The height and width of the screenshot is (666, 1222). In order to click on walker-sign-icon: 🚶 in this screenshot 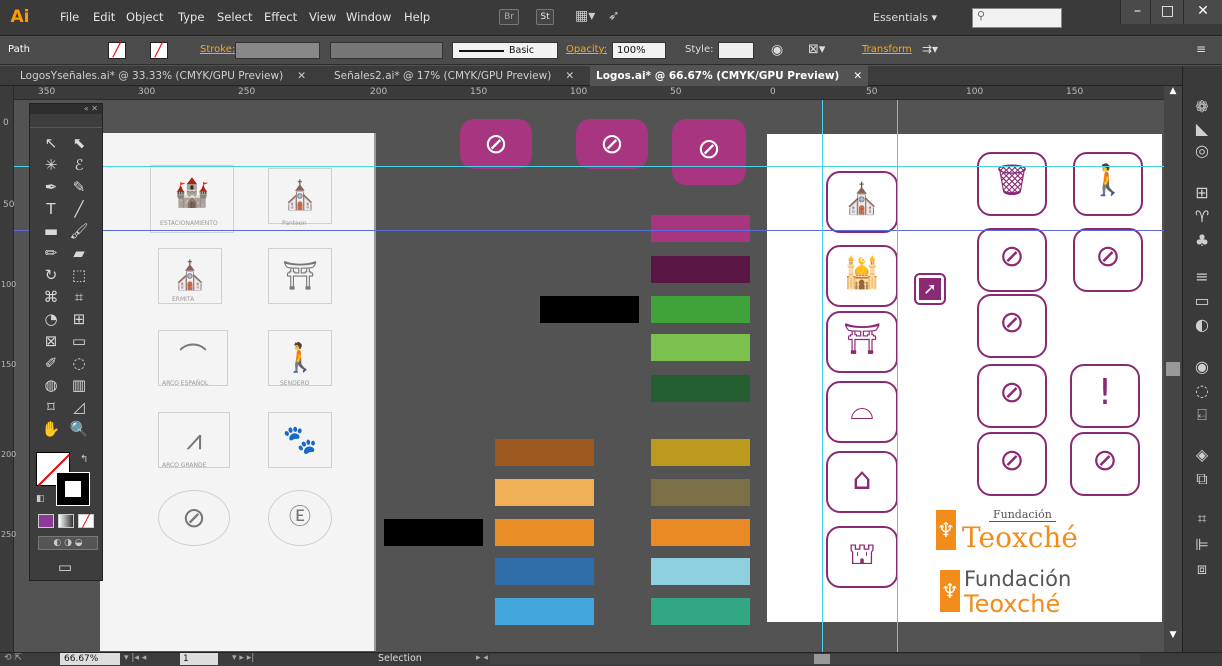, I will do `click(1108, 184)`.